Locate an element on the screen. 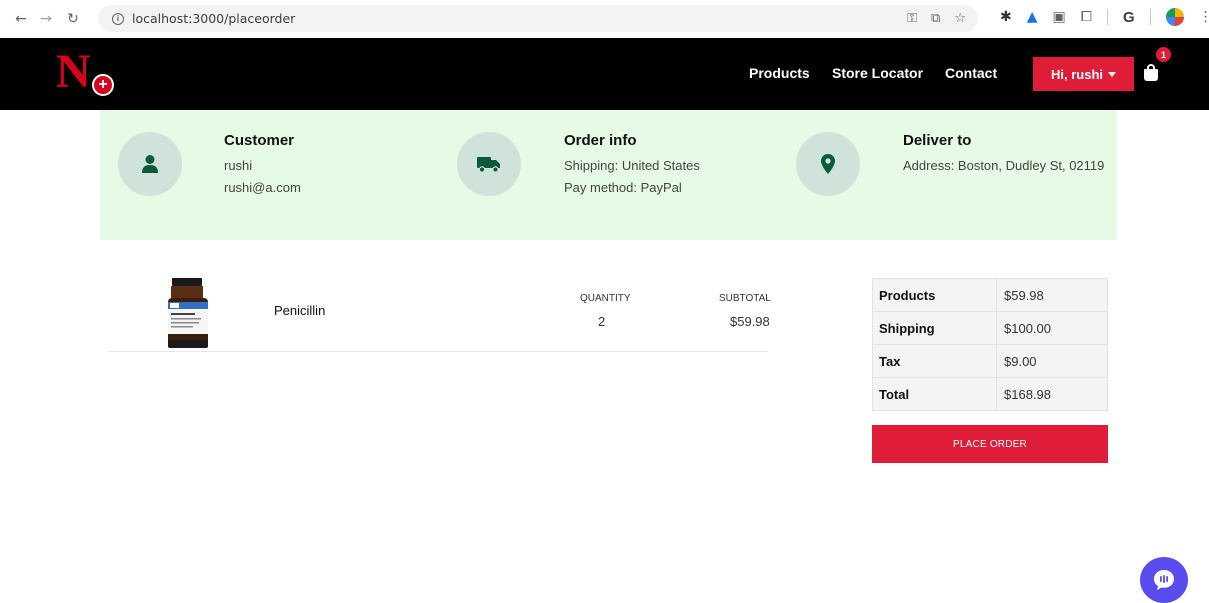 Image resolution: width=1209 pixels, height=603 pixels. place-order-button: PLACE ORDER is located at coordinates (990, 444).